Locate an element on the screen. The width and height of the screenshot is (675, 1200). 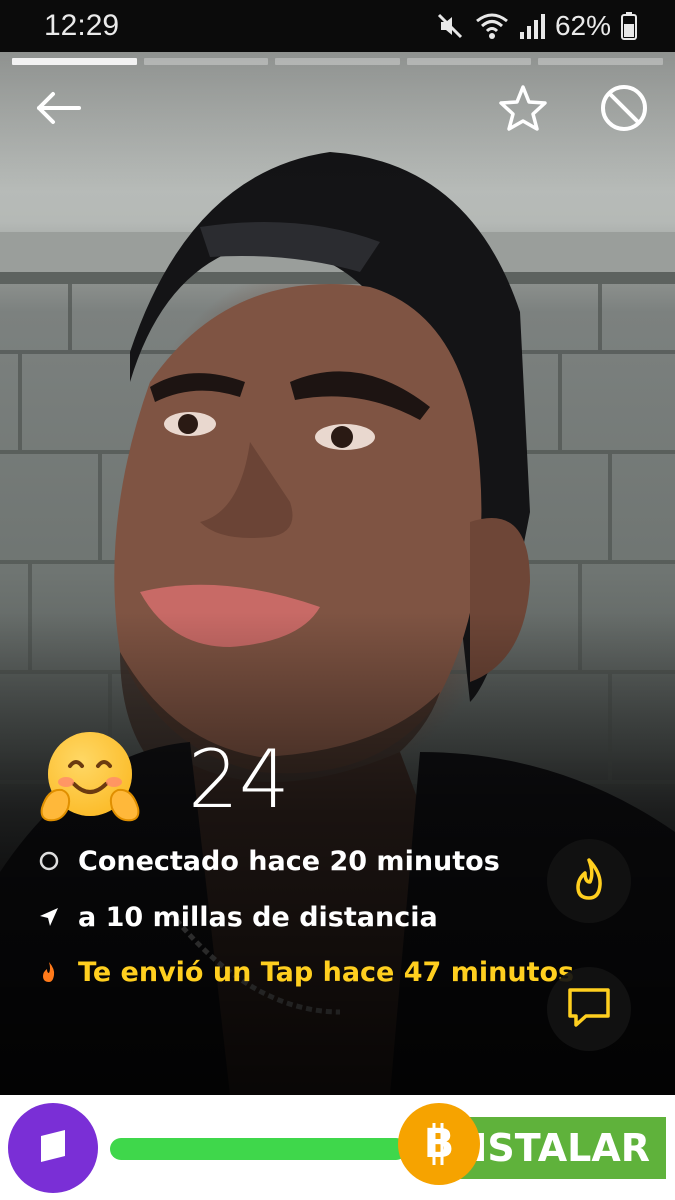
chat-bubble-icon is located at coordinates (589, 1009).